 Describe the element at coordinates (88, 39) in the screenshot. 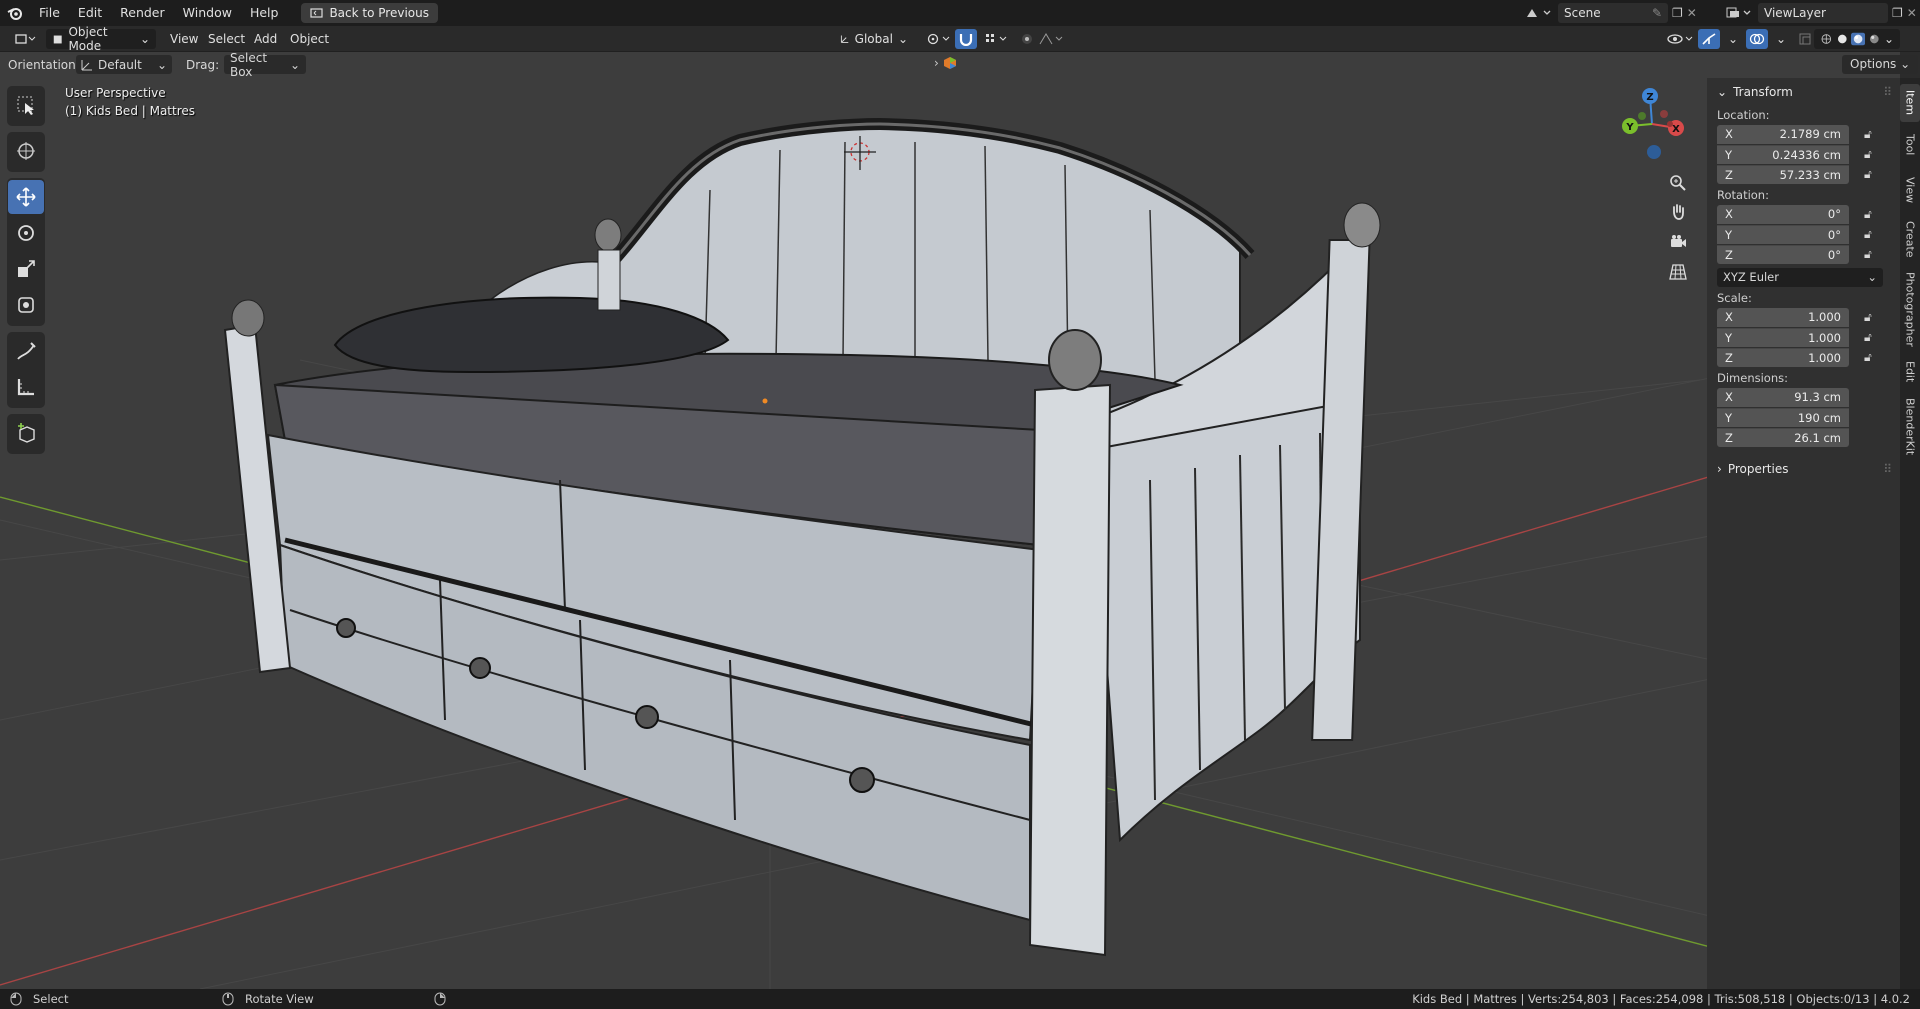

I see `mode-label: Object Mode` at that location.